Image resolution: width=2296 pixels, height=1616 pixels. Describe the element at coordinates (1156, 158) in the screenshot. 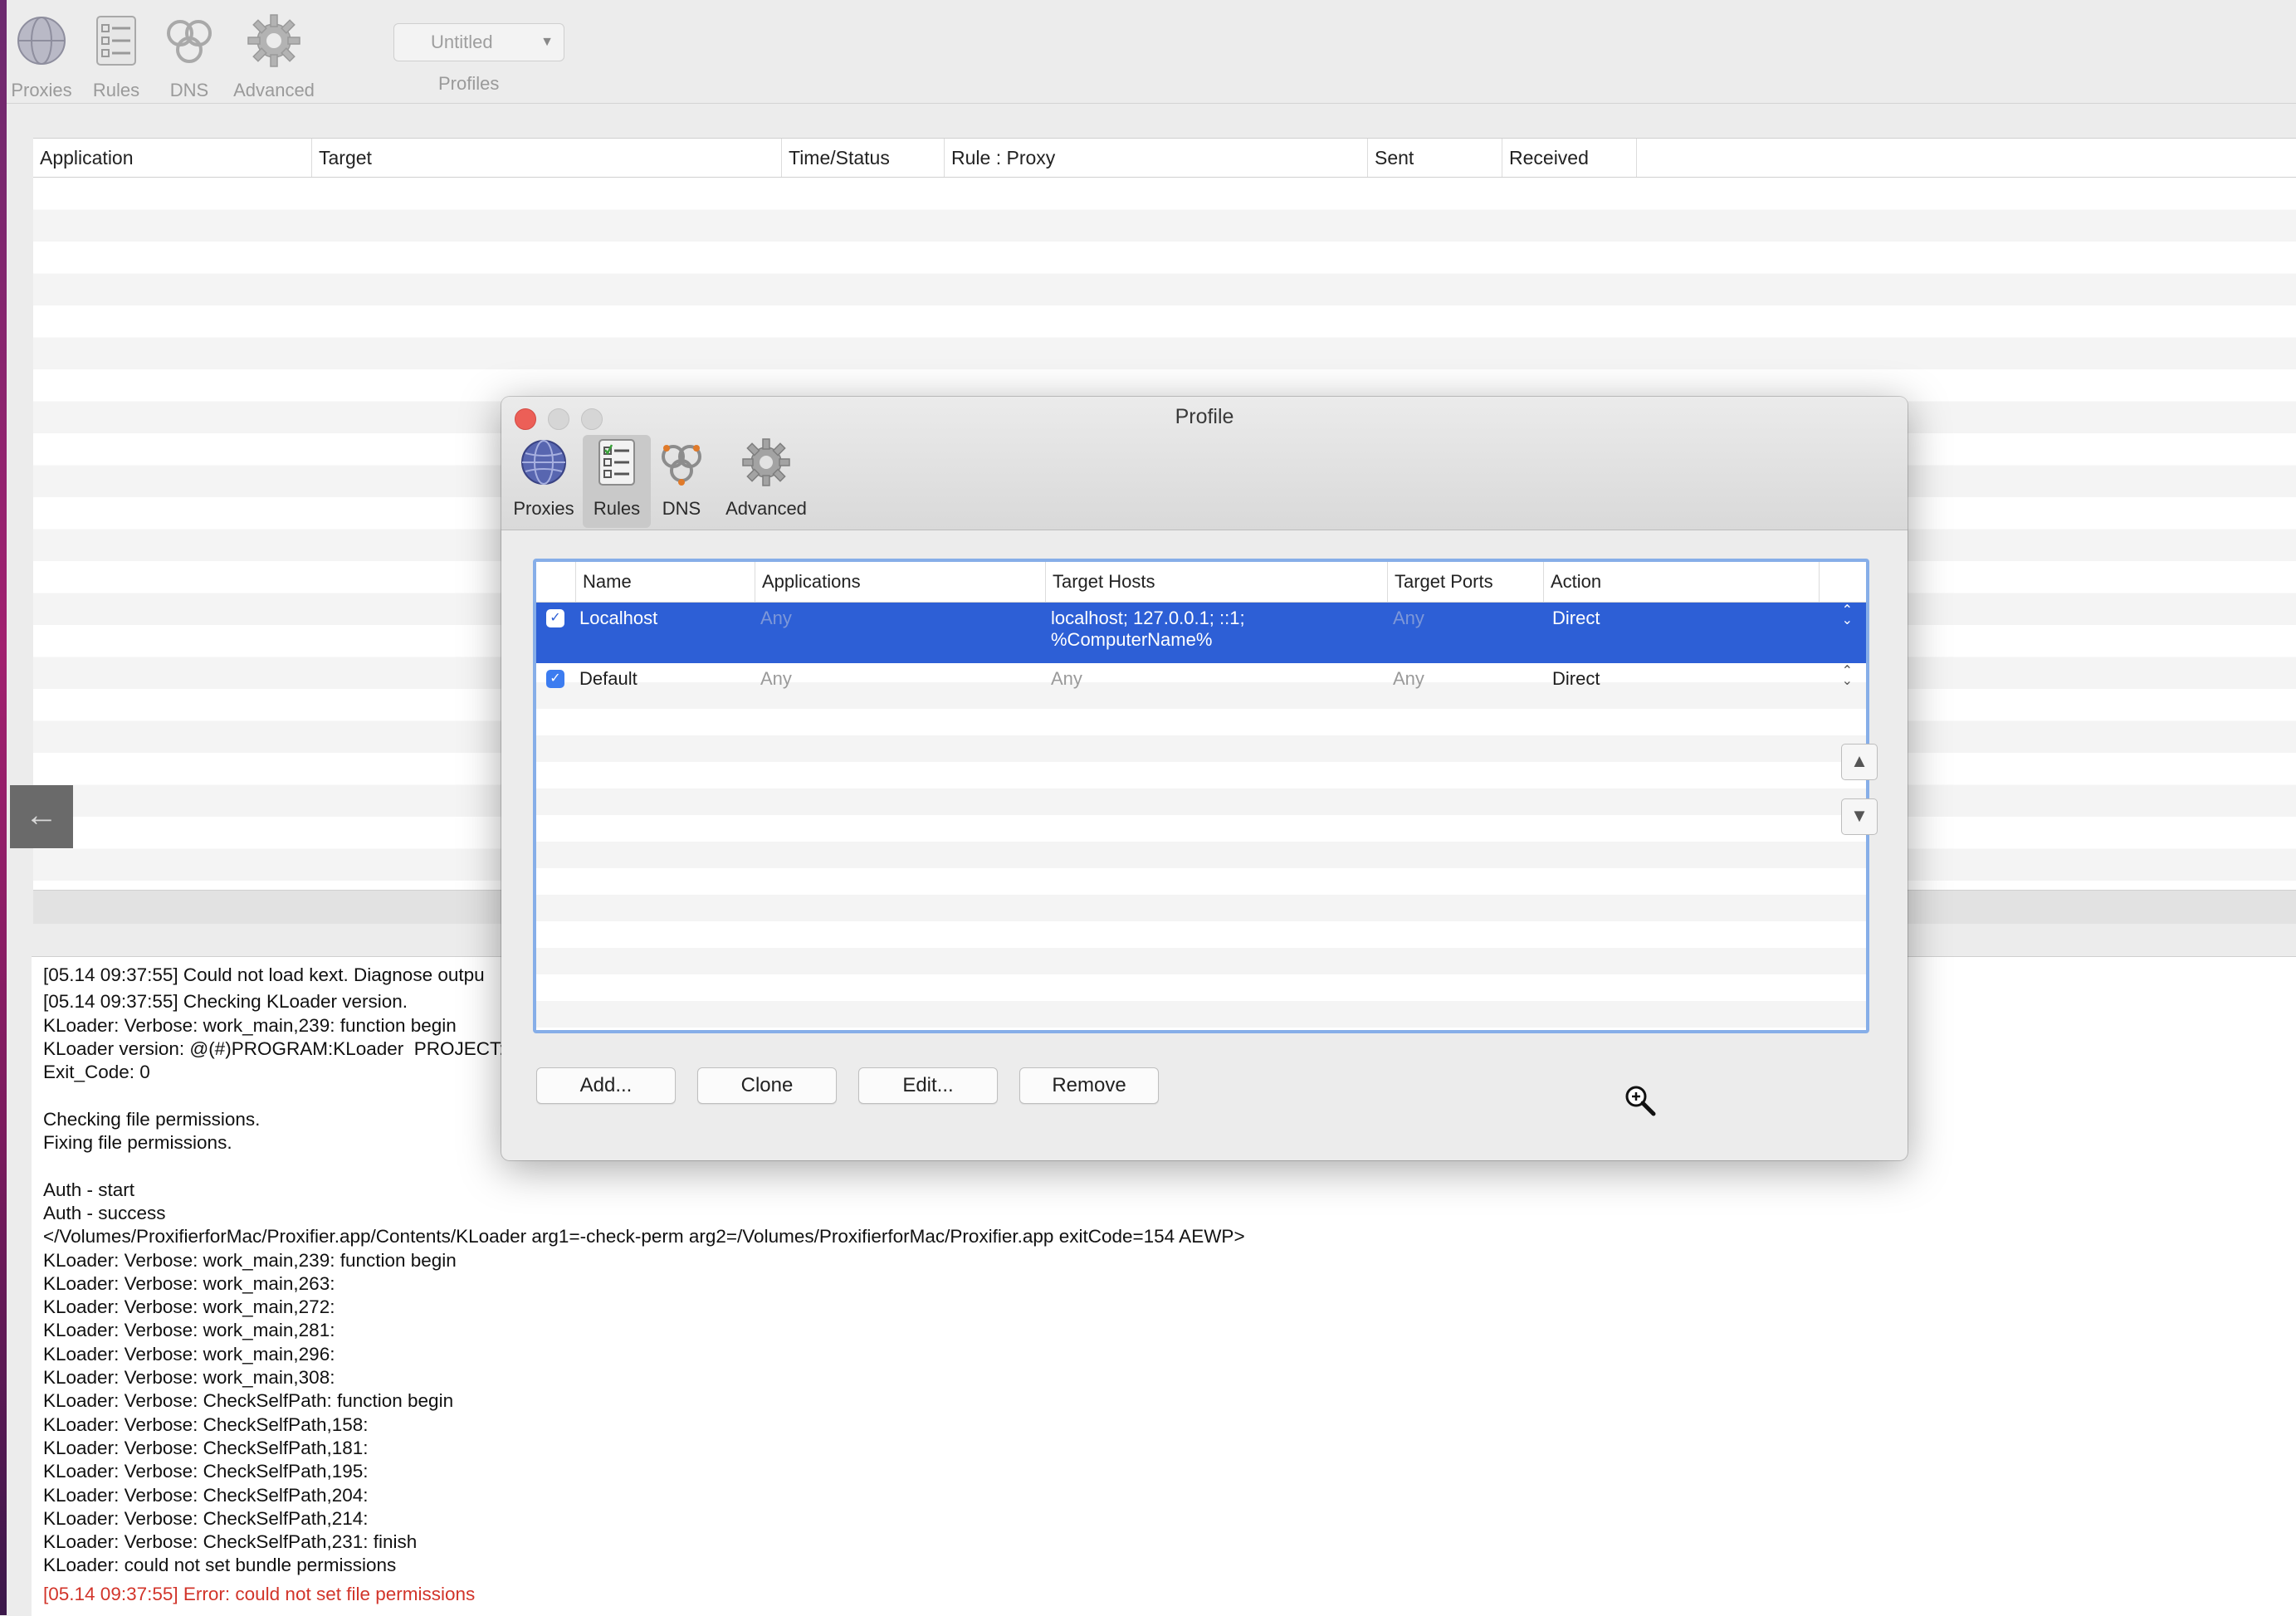

I see `col-rule-proxy: Rule : Proxy` at that location.